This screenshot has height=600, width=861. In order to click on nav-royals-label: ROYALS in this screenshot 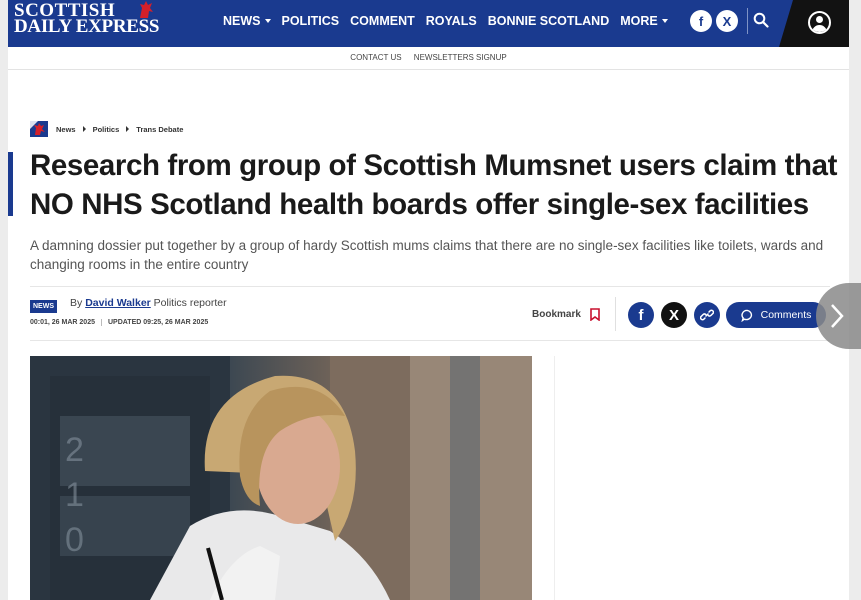, I will do `click(451, 21)`.